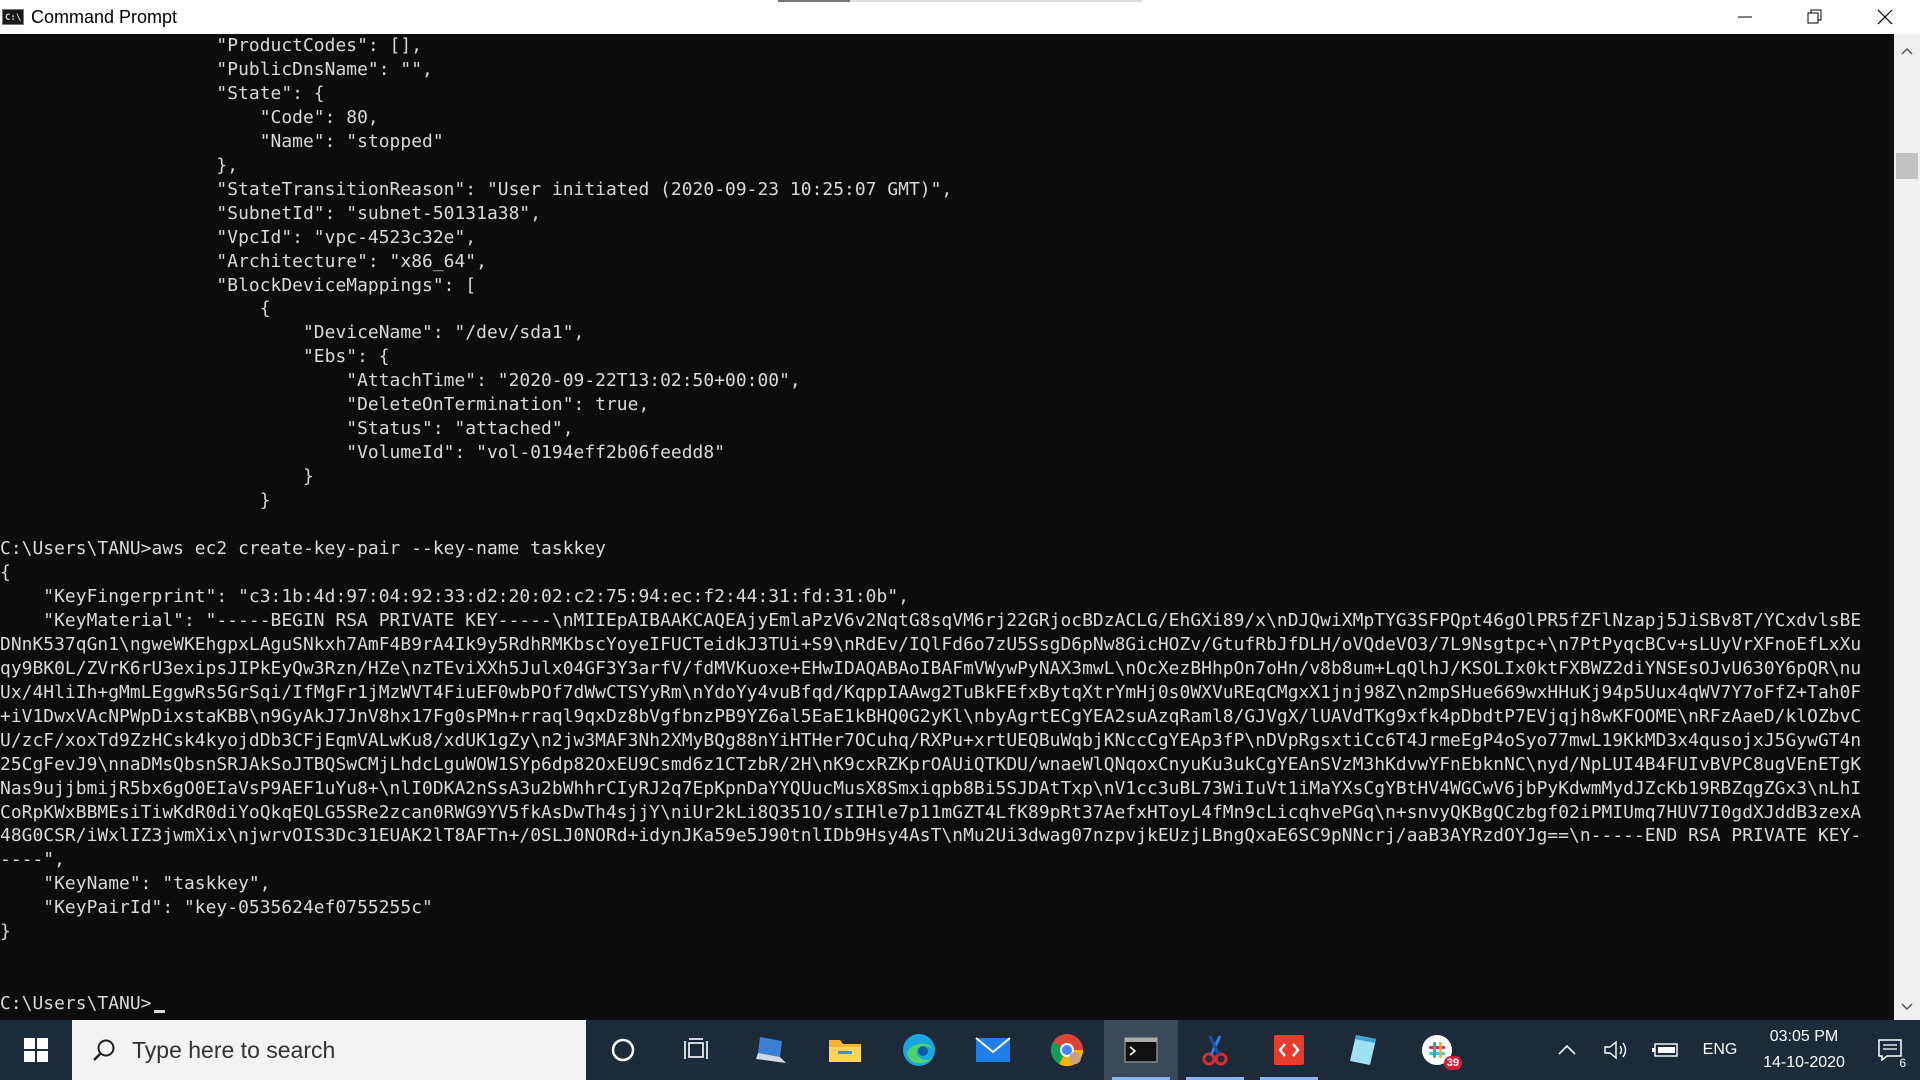 The width and height of the screenshot is (1920, 1080). What do you see at coordinates (1452, 1063) in the screenshot?
I see `slack-badge: 39` at bounding box center [1452, 1063].